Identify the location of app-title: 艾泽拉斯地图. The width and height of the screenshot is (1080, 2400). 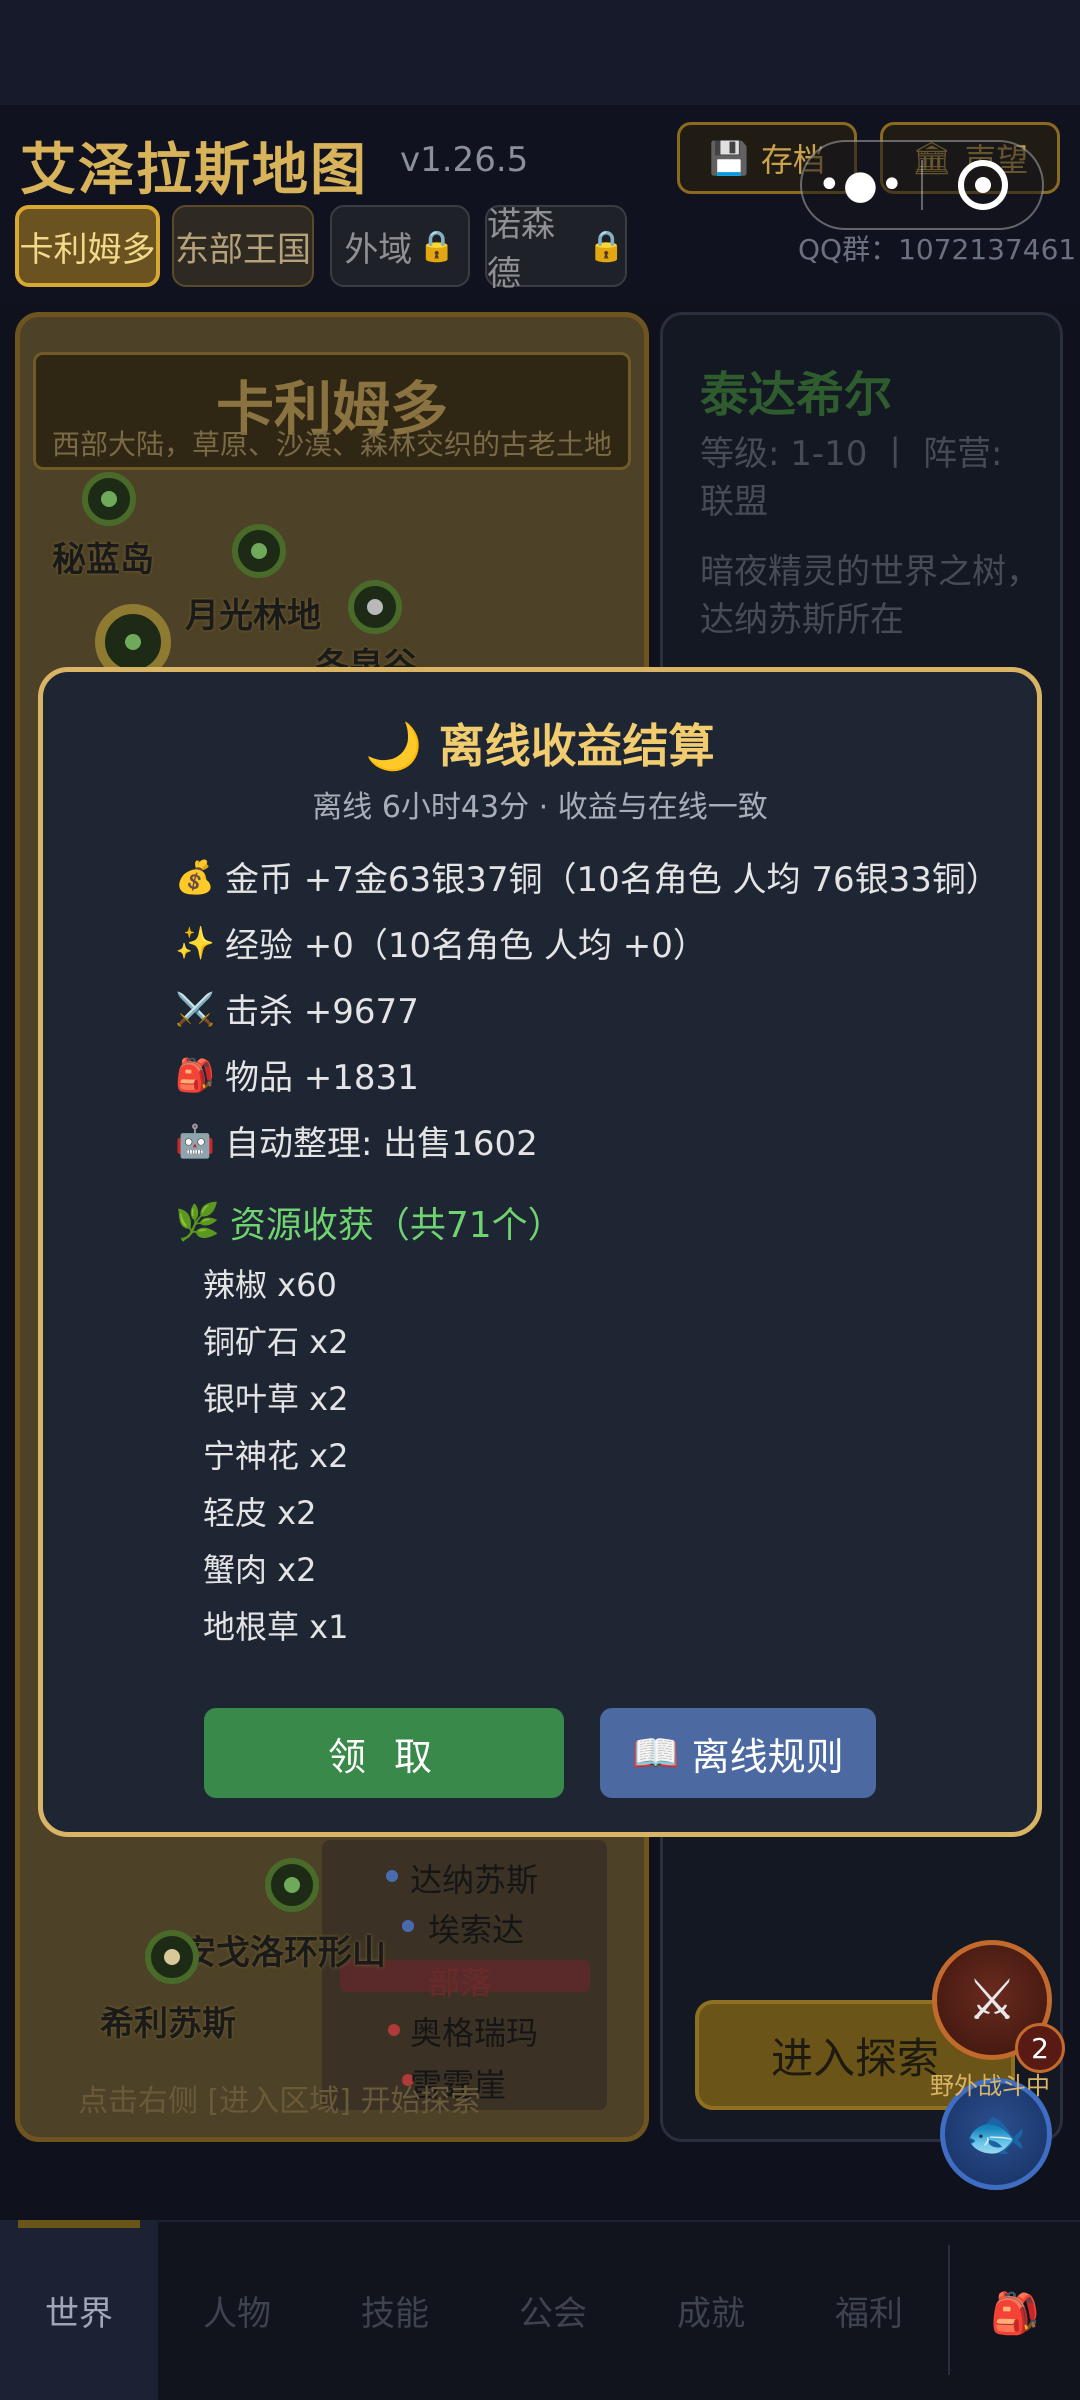
(194, 170).